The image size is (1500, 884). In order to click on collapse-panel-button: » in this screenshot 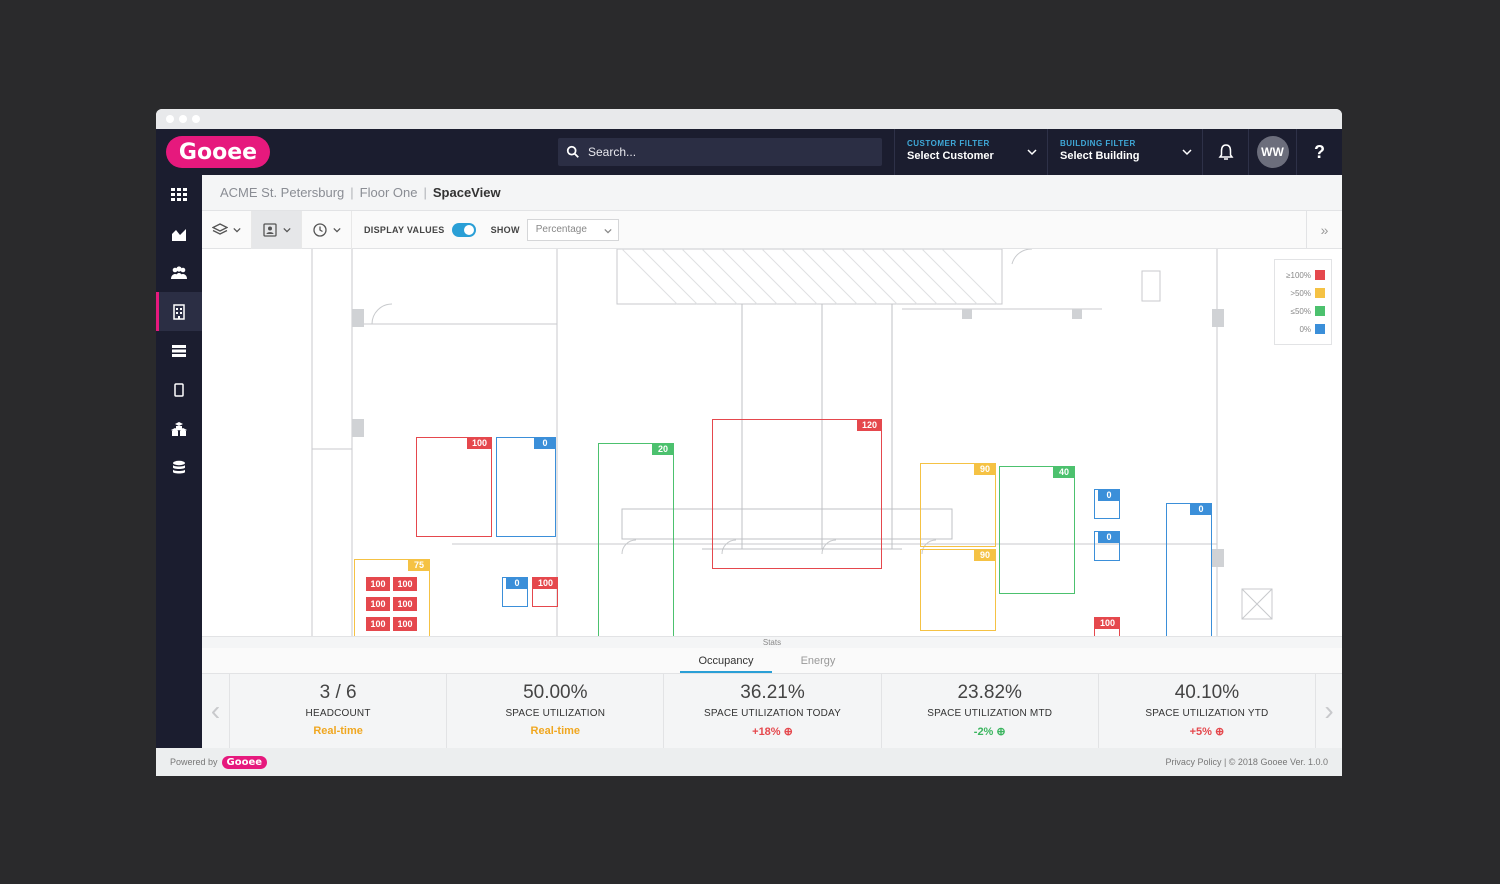, I will do `click(1324, 230)`.